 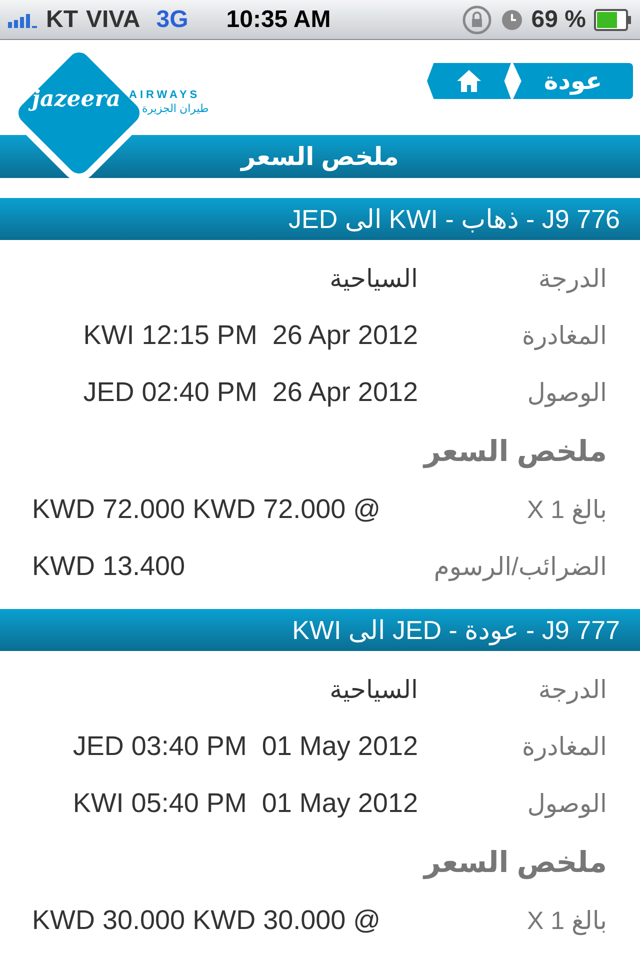 I want to click on home-button, so click(x=469, y=81).